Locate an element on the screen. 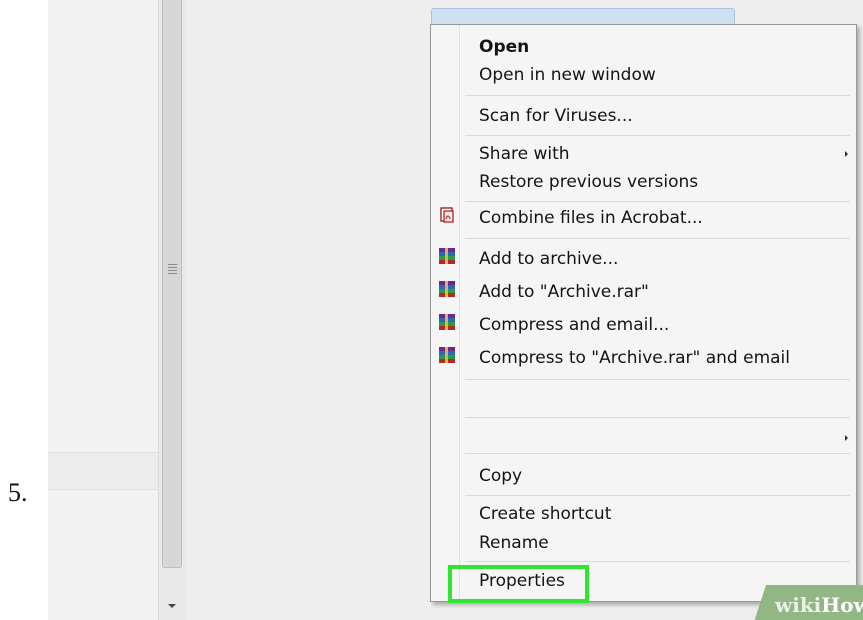  menu-item-add-to-archive-rar: Add to "Archive.rar" is located at coordinates (564, 292).